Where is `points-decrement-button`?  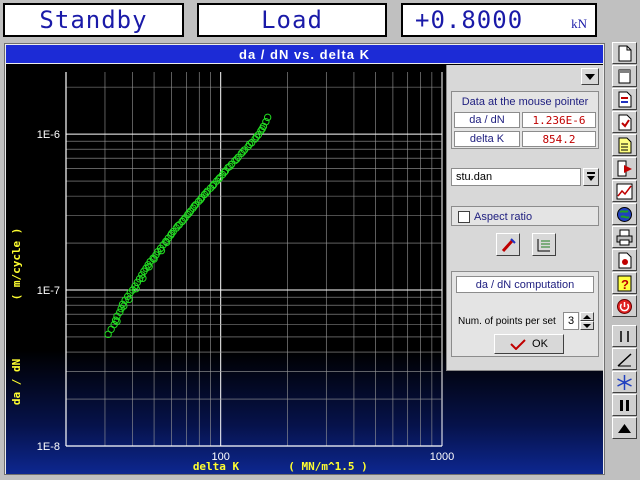 points-decrement-button is located at coordinates (587, 325).